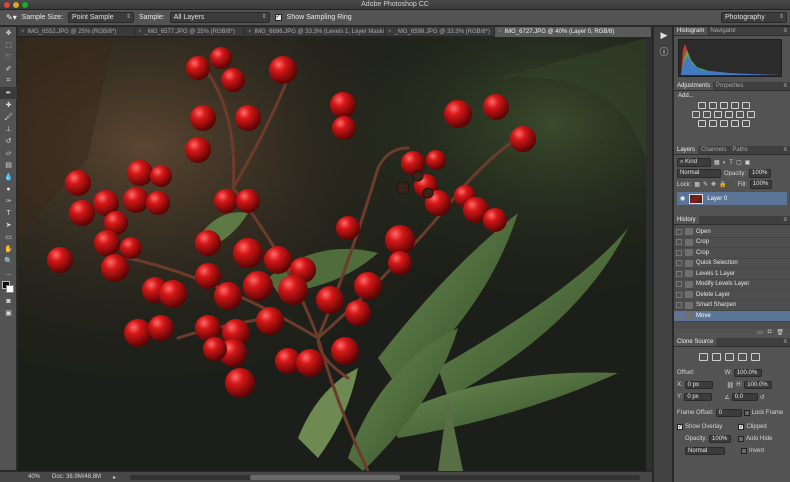  What do you see at coordinates (325, 477) in the screenshot?
I see `scroll-thumb` at bounding box center [325, 477].